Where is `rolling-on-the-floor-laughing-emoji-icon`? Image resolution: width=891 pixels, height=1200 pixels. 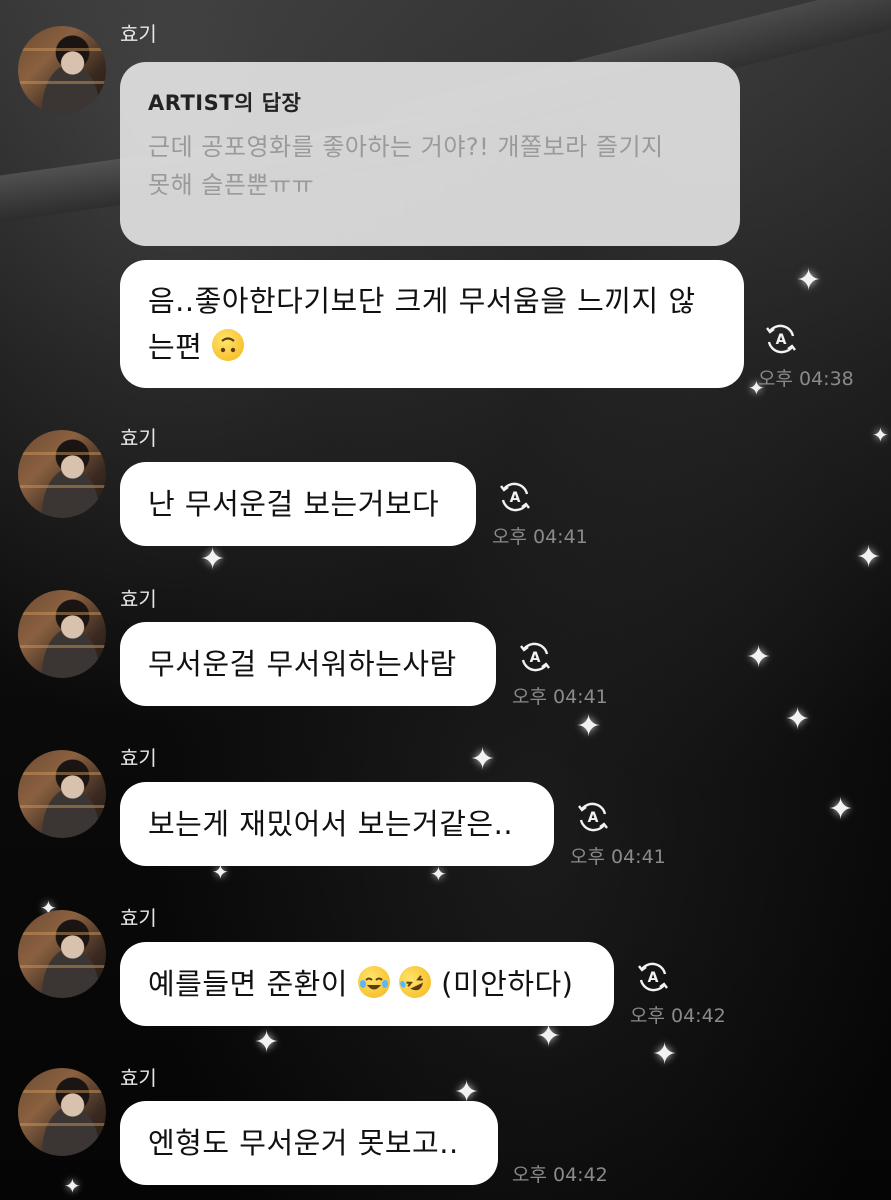
rolling-on-the-floor-laughing-emoji-icon is located at coordinates (415, 982).